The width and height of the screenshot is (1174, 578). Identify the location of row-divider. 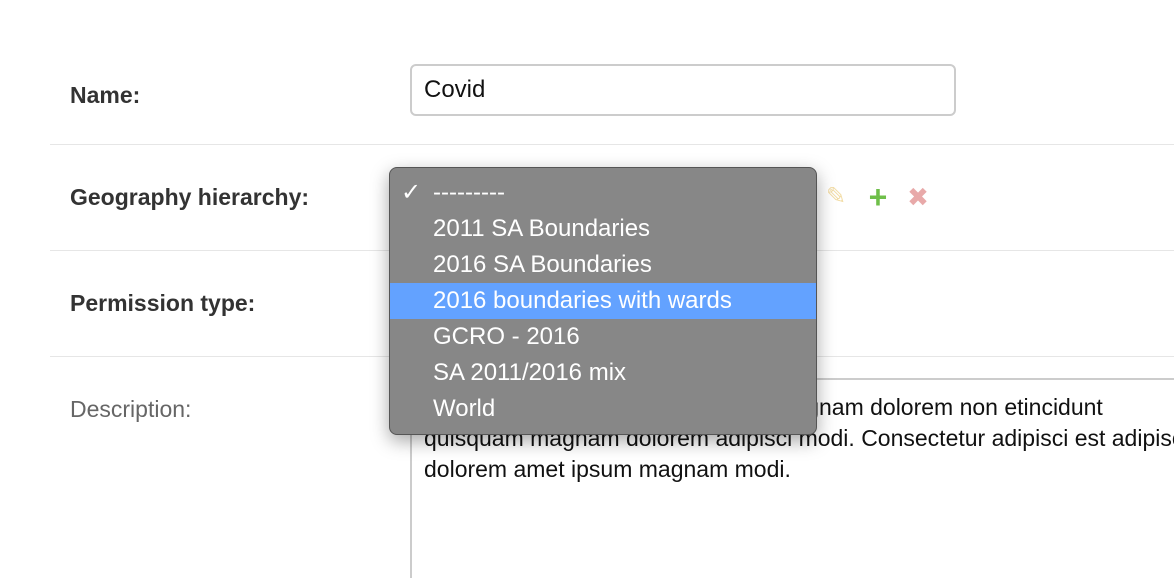
(612, 144).